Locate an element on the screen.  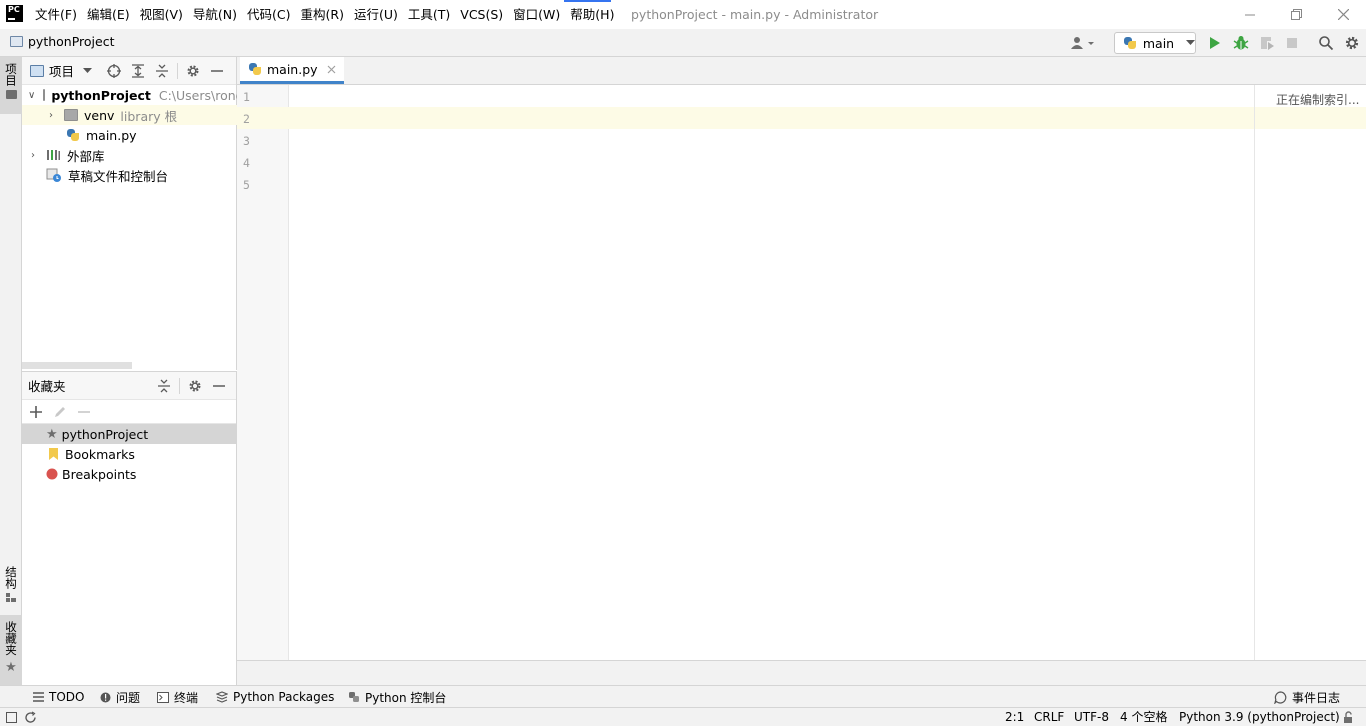
favorites-options-button is located at coordinates (195, 386).